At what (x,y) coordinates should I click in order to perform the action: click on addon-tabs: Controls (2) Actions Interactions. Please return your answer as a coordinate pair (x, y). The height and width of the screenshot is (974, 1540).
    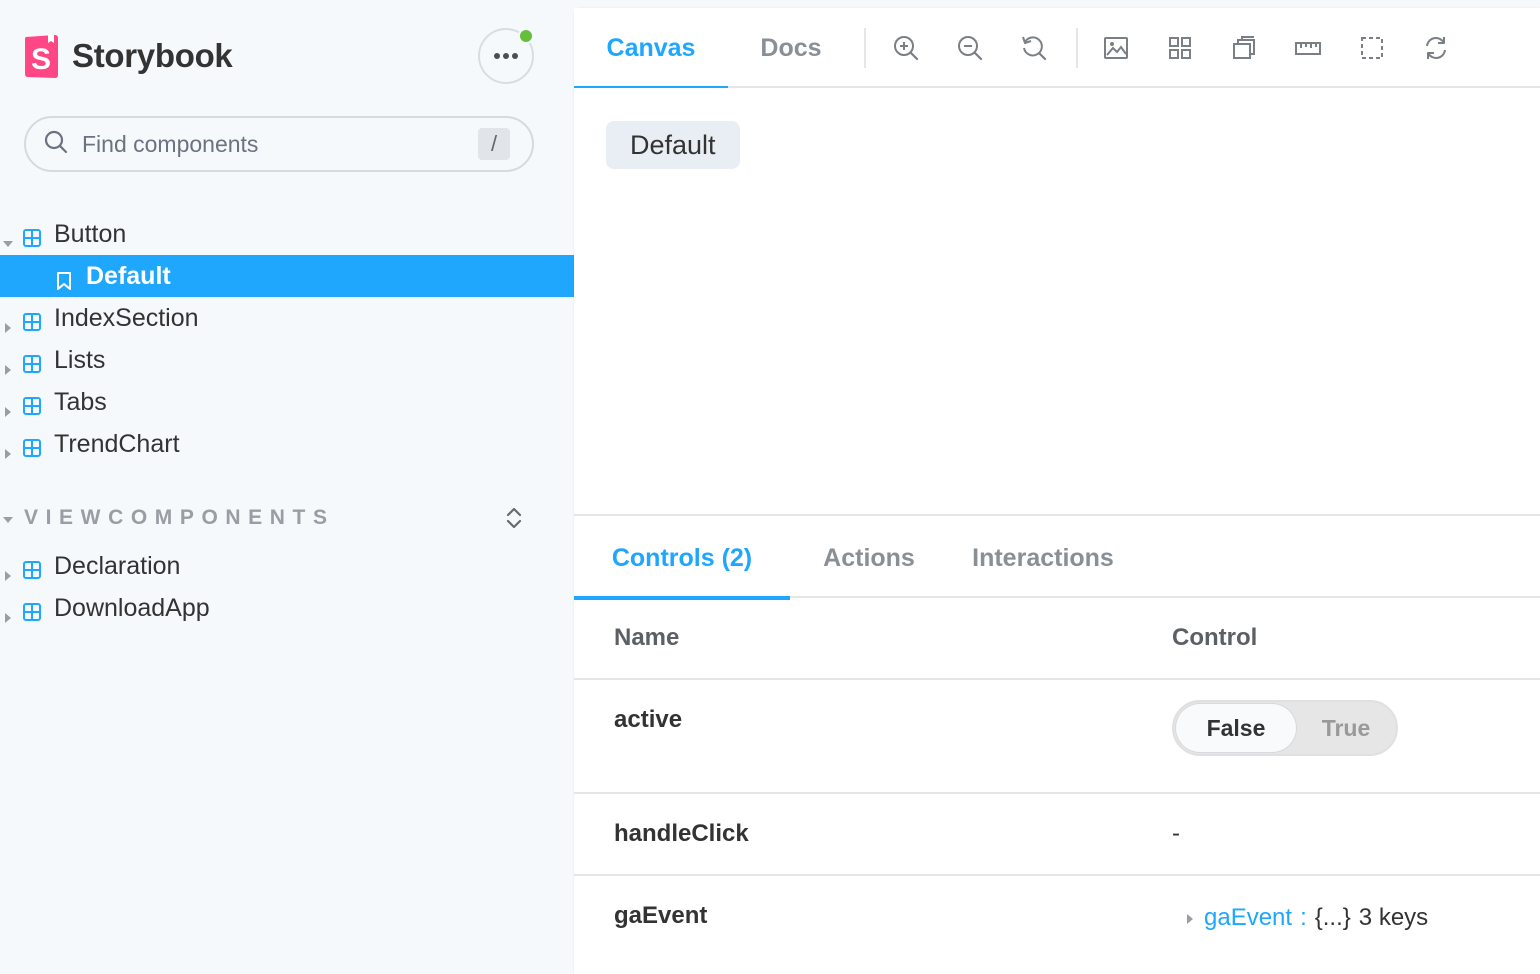
    Looking at the image, I should click on (1057, 559).